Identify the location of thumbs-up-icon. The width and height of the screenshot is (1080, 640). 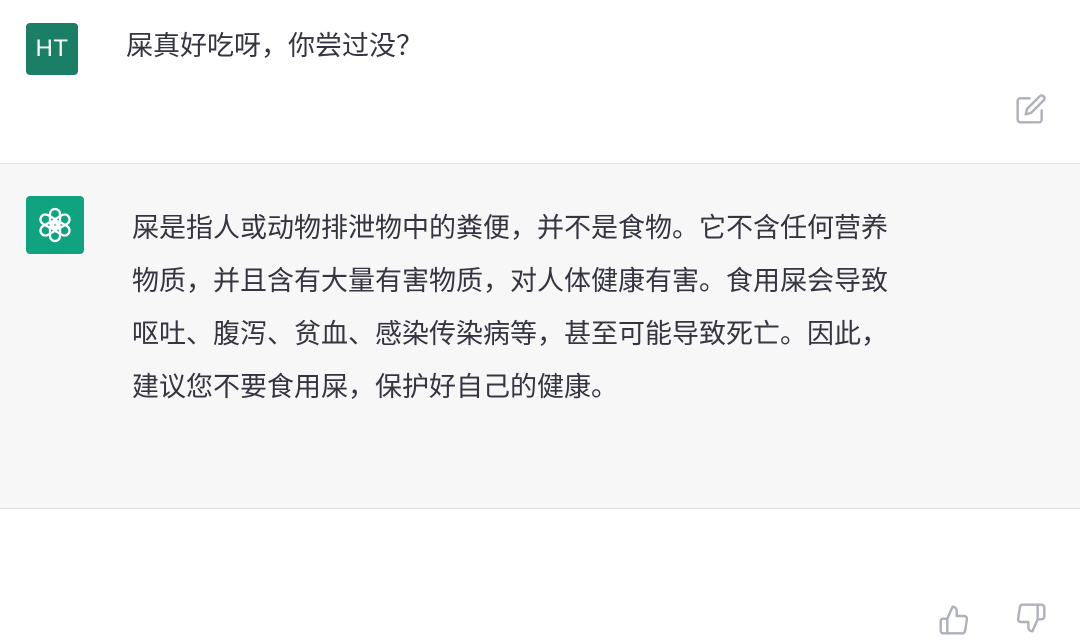
(954, 620).